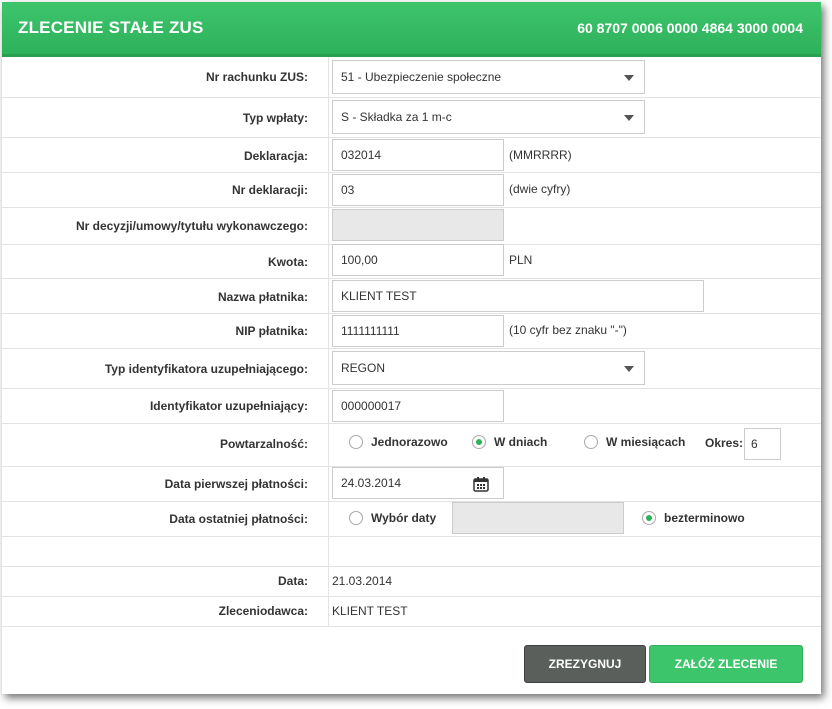 The height and width of the screenshot is (709, 832). What do you see at coordinates (762, 444) in the screenshot?
I see `period-input: 6` at bounding box center [762, 444].